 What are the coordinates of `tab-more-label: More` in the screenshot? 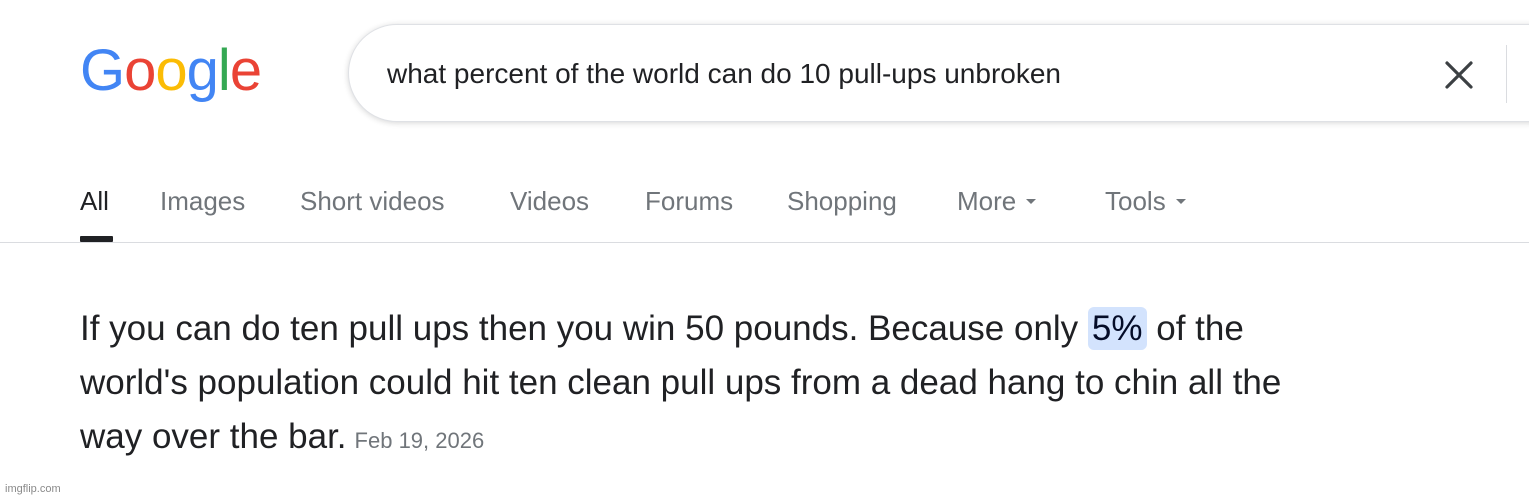 It's located at (987, 201).